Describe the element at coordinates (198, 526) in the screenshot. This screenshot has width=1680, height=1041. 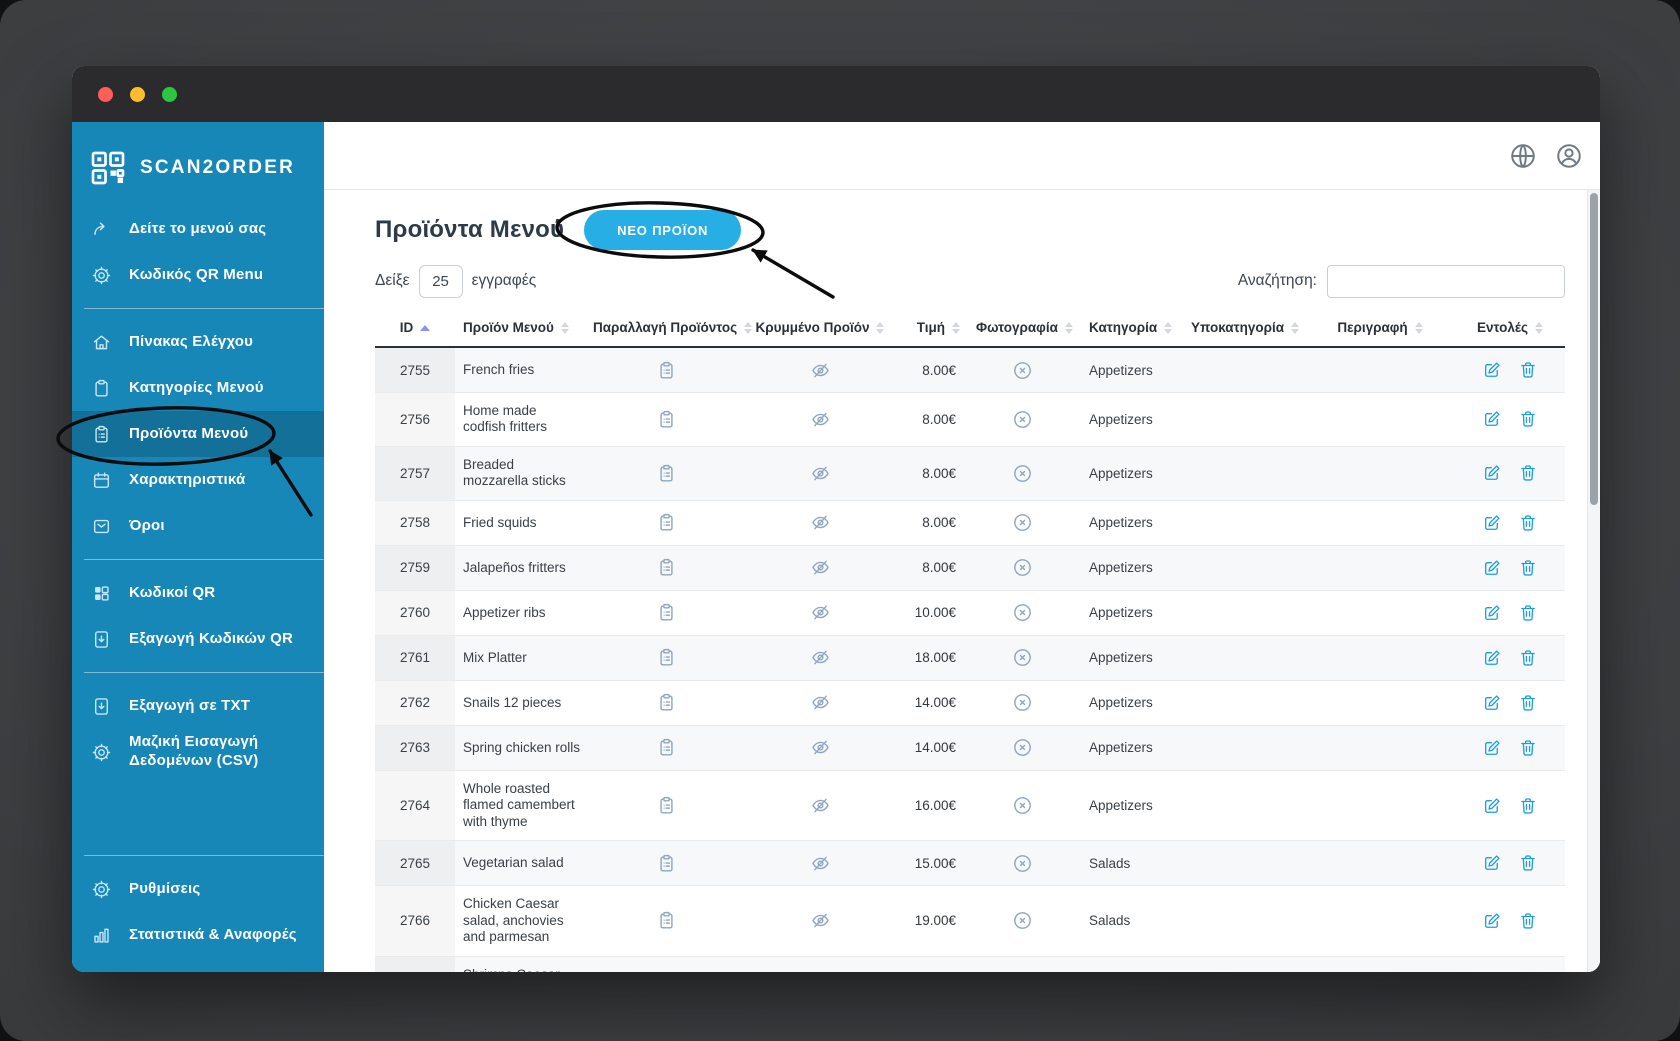
I see `sidebar-item-terms: Όροι` at that location.